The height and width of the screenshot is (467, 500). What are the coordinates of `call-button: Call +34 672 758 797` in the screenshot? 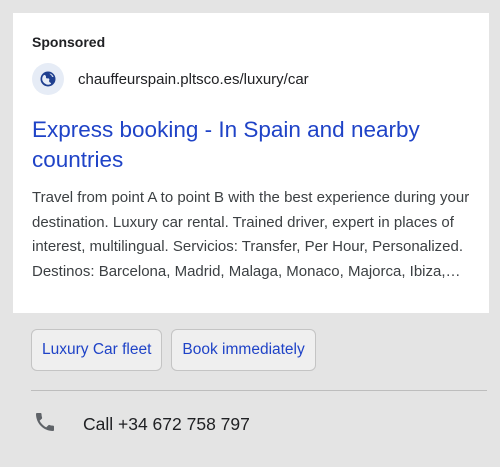 It's located at (141, 424).